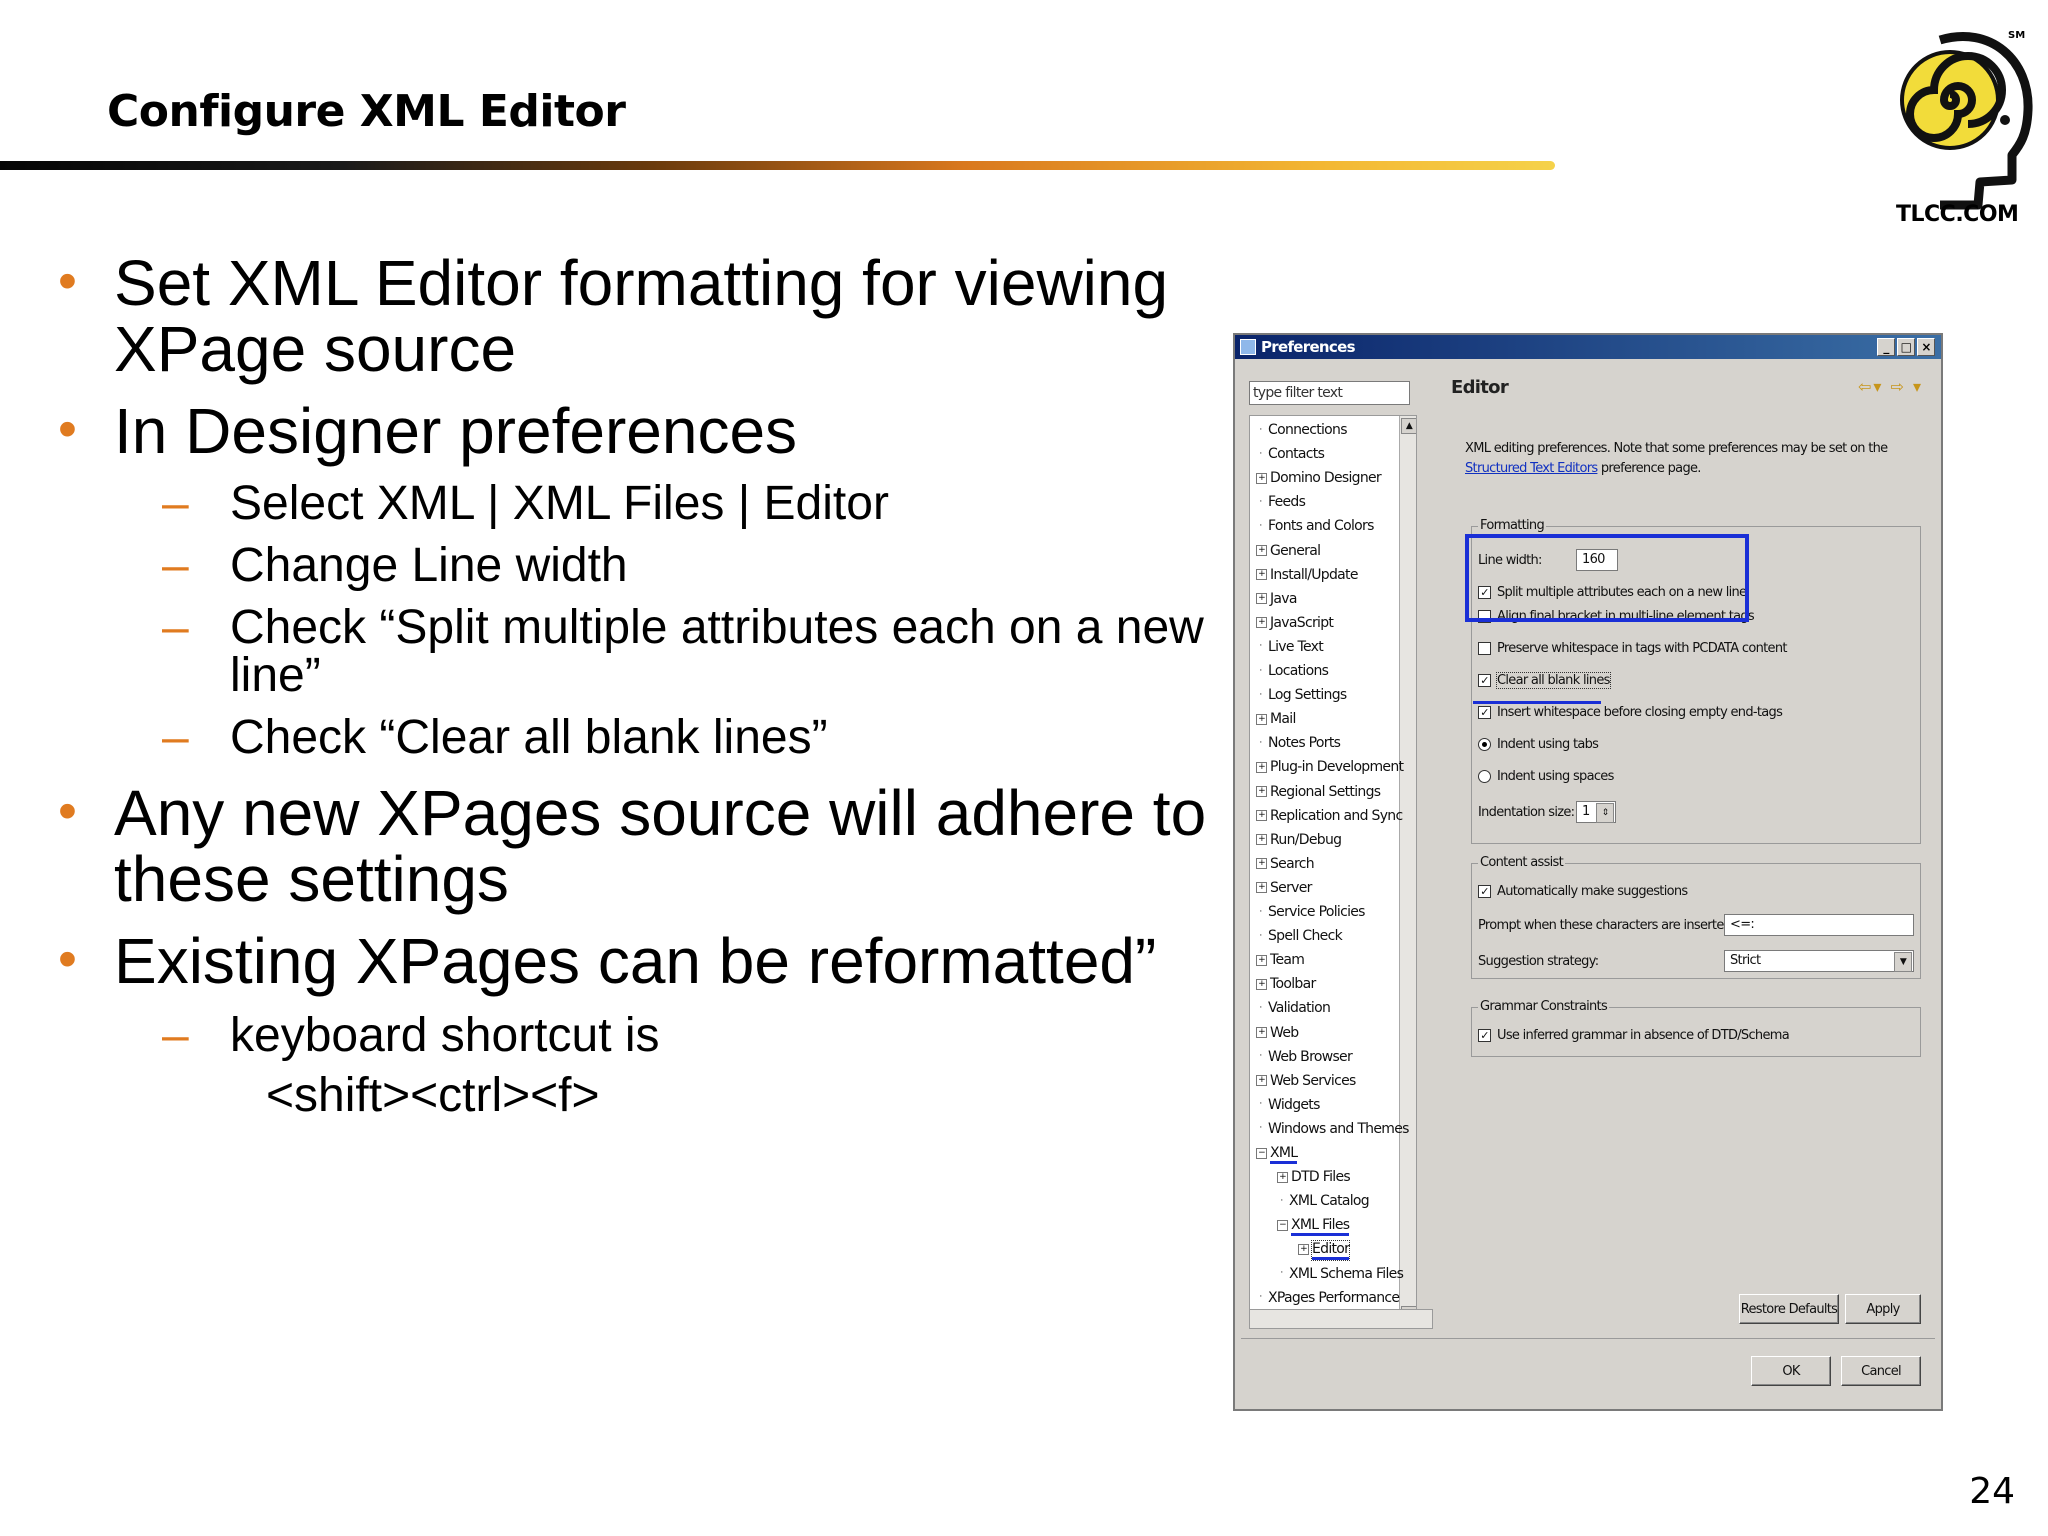 This screenshot has width=2048, height=1536. I want to click on clear-blank-lines-checkbox: ✓ Clear all blank lines, so click(1544, 680).